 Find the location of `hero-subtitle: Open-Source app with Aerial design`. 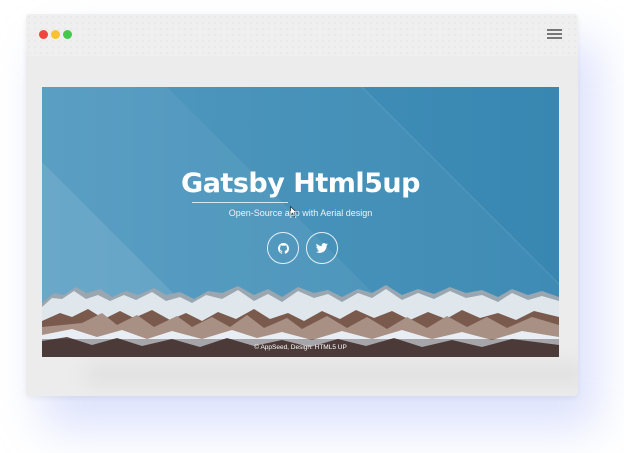

hero-subtitle: Open-Source app with Aerial design is located at coordinates (300, 213).